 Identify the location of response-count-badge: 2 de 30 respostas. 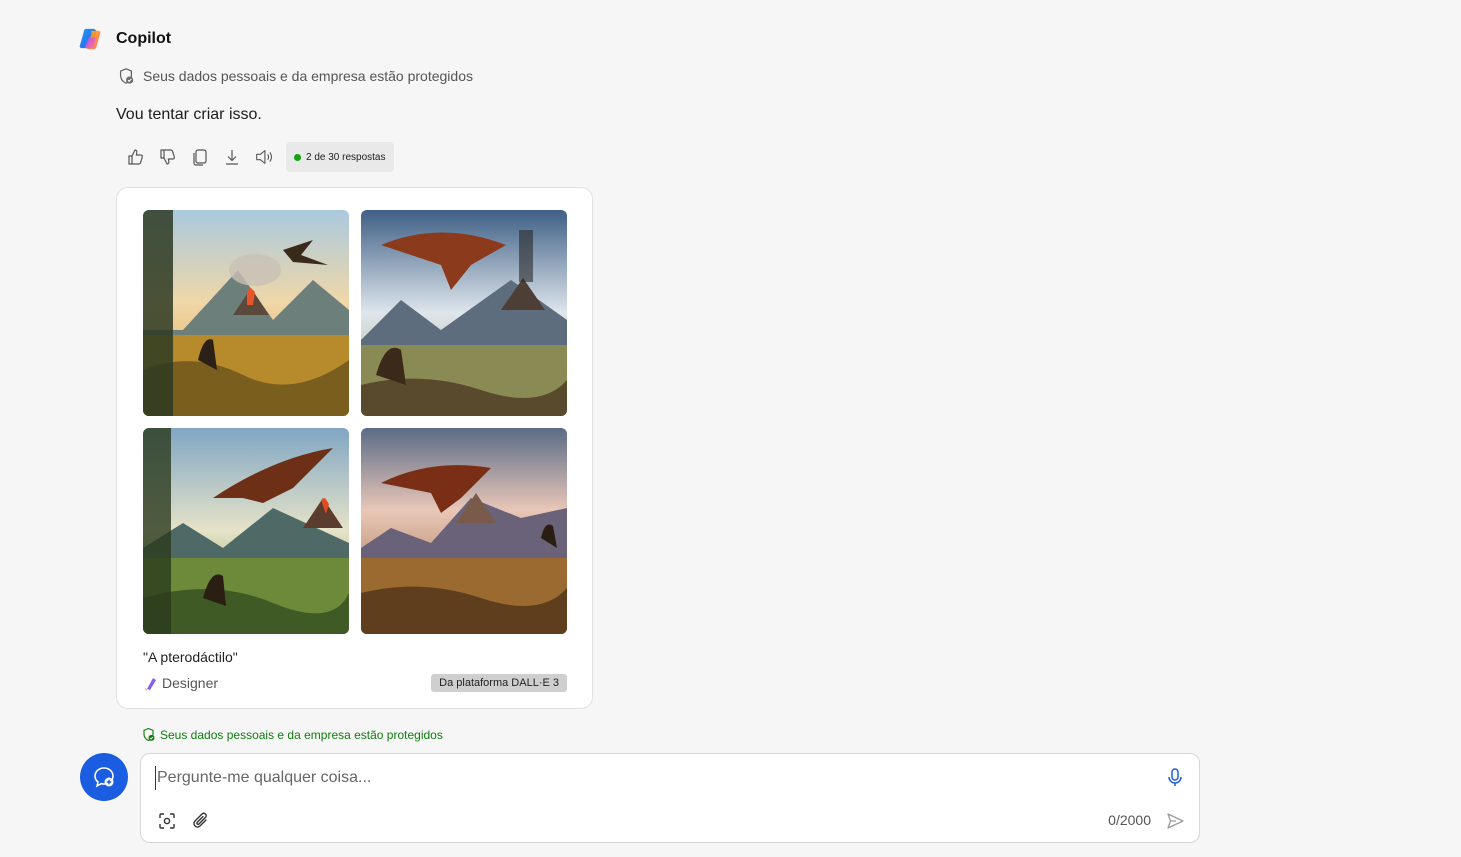
(340, 157).